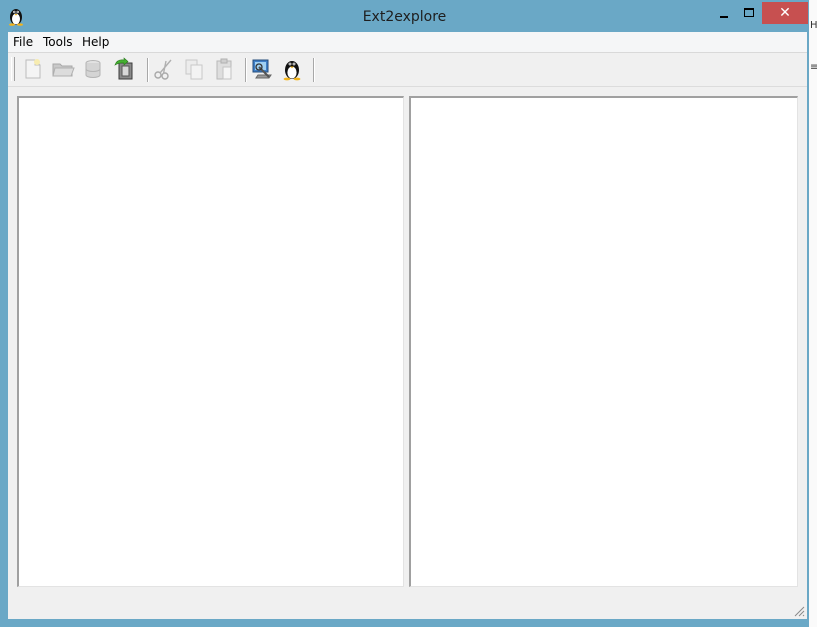 Image resolution: width=817 pixels, height=627 pixels. What do you see at coordinates (799, 611) in the screenshot?
I see `resize-grip-icon` at bounding box center [799, 611].